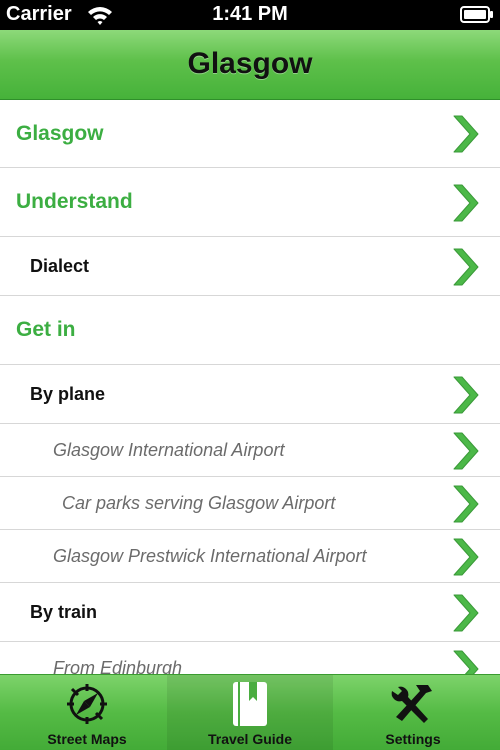 The height and width of the screenshot is (750, 500). Describe the element at coordinates (250, 612) in the screenshot. I see `list-item: By train` at that location.